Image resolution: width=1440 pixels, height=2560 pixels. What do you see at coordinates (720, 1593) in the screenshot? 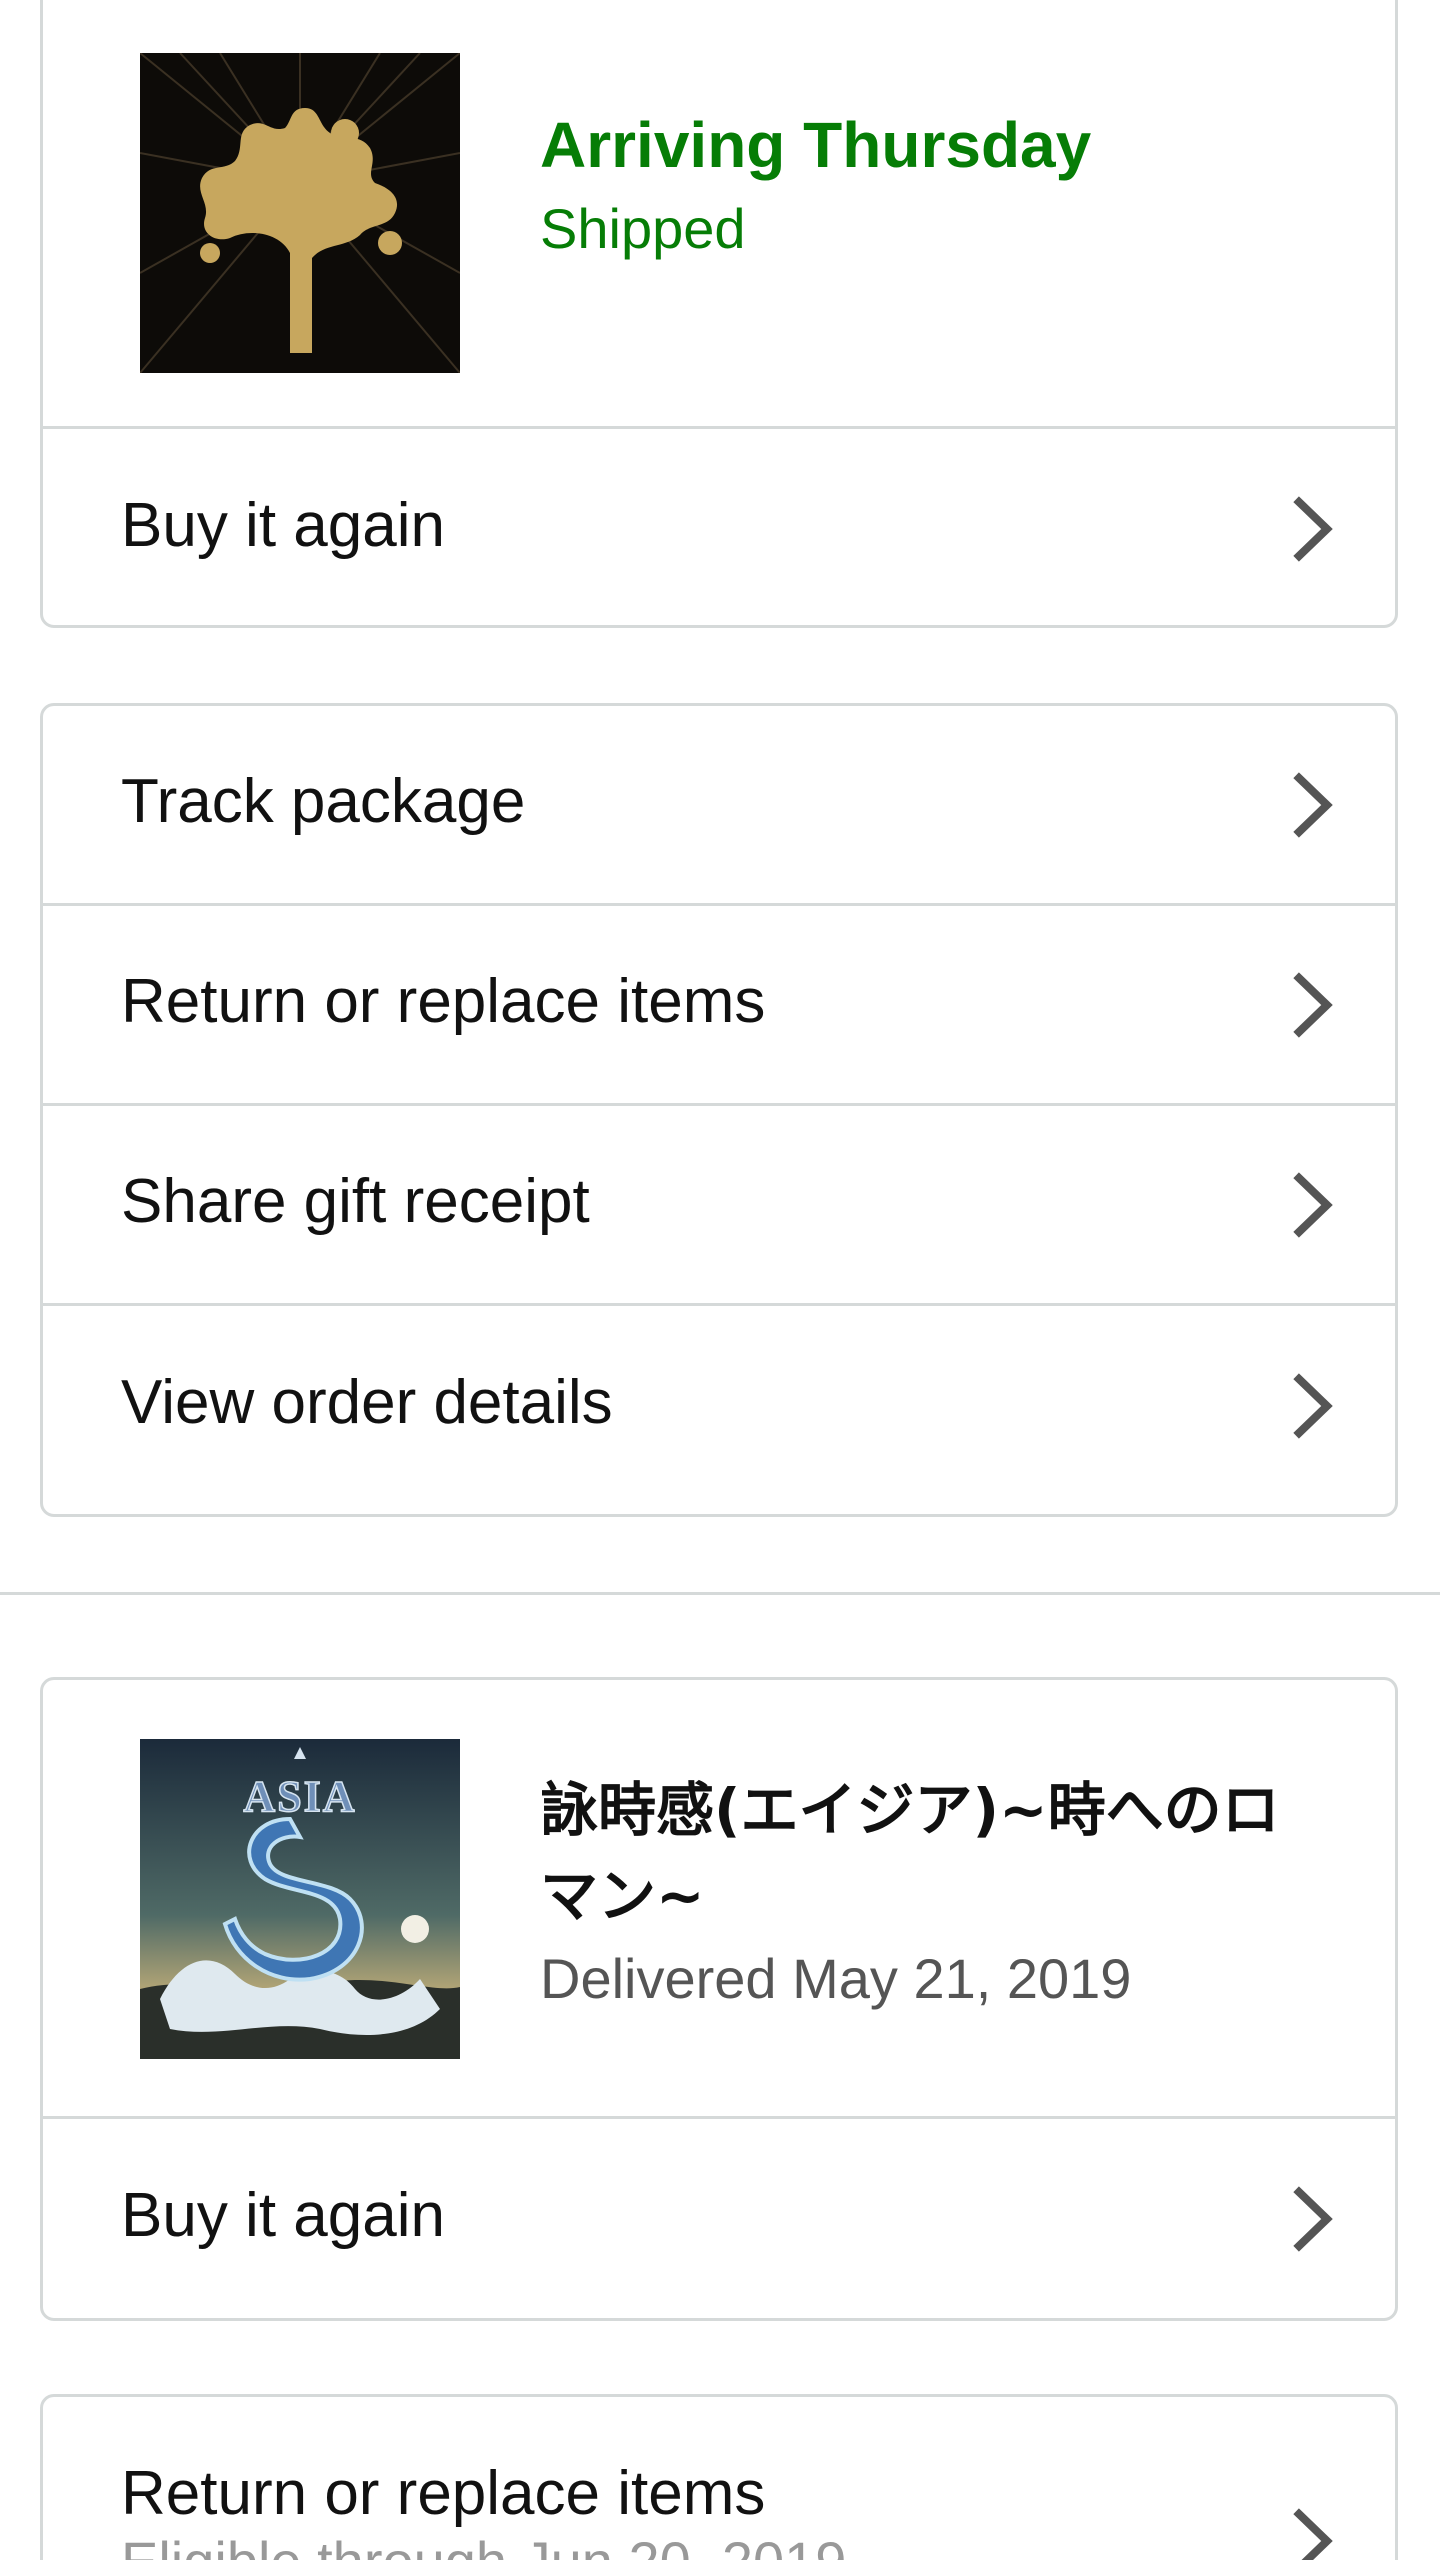
I see `order-divider` at bounding box center [720, 1593].